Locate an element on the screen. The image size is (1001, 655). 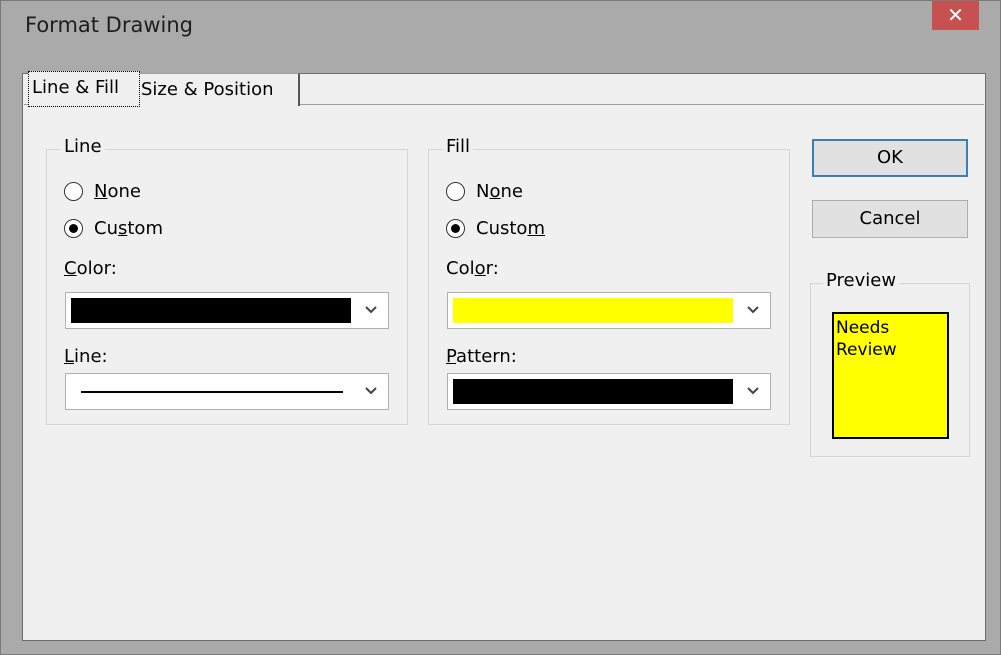
dialog-title: Format Drawing is located at coordinates (109, 25).